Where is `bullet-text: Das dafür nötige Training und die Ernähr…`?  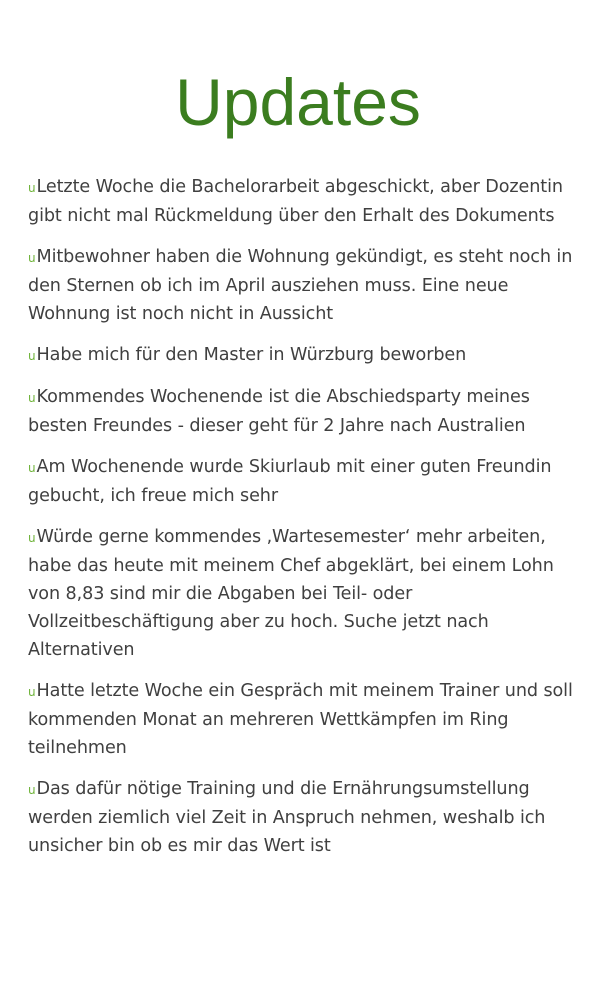 bullet-text: Das dafür nötige Training und die Ernähr… is located at coordinates (287, 817).